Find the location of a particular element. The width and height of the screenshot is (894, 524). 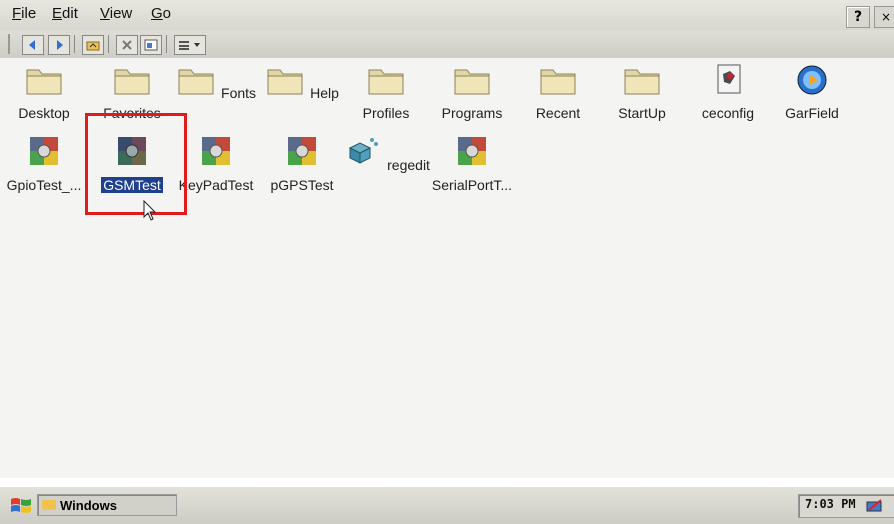

icon-label: ceconfig is located at coordinates (728, 113).